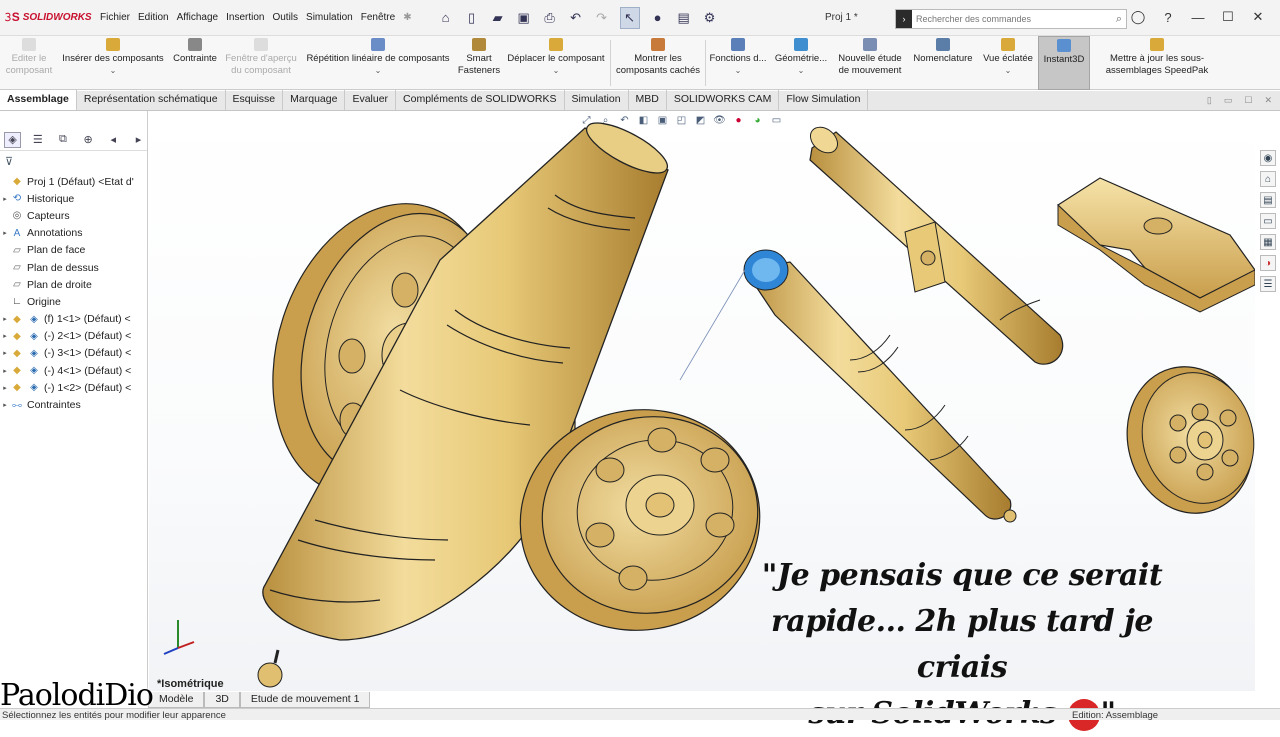 The height and width of the screenshot is (737, 1280). Describe the element at coordinates (371, 100) in the screenshot. I see `tab-evaluer: Evaluer` at that location.